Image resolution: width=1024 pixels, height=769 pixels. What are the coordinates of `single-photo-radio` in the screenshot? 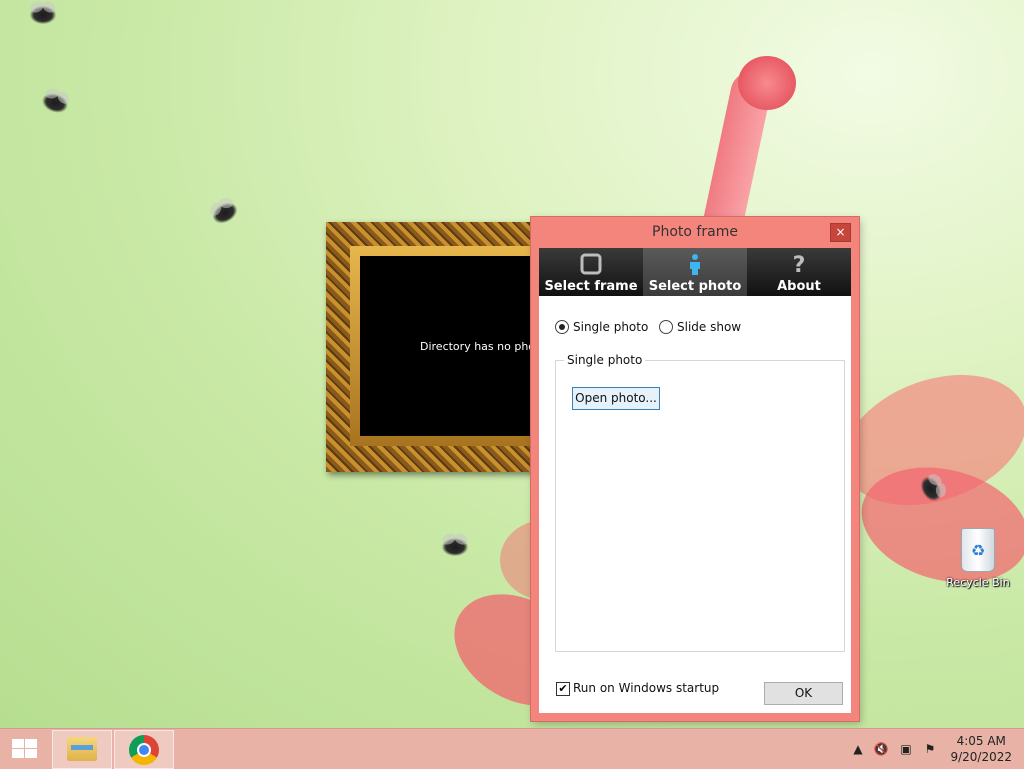 It's located at (562, 327).